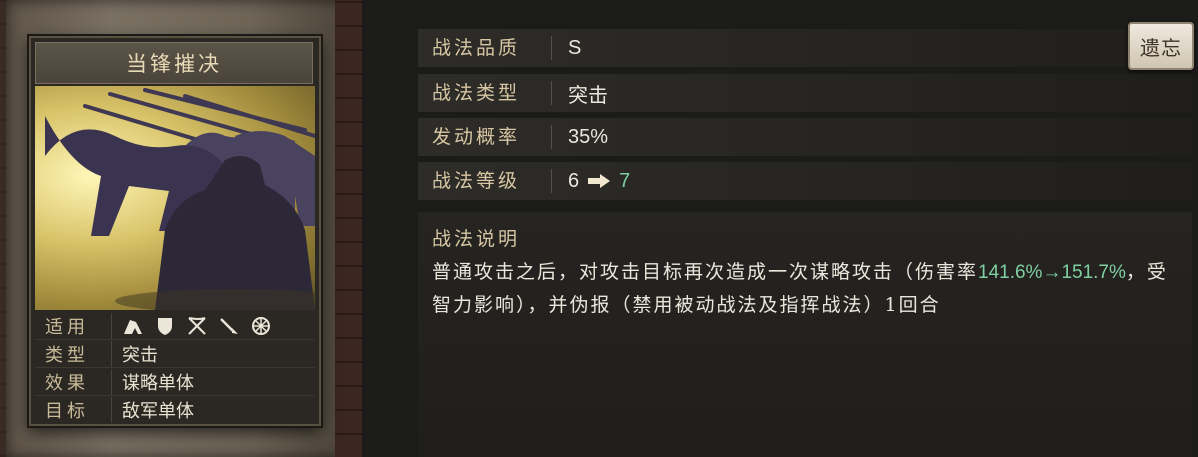 This screenshot has height=457, width=1198. Describe the element at coordinates (805, 181) in the screenshot. I see `info-row-level: 战法等级 6 7` at that location.